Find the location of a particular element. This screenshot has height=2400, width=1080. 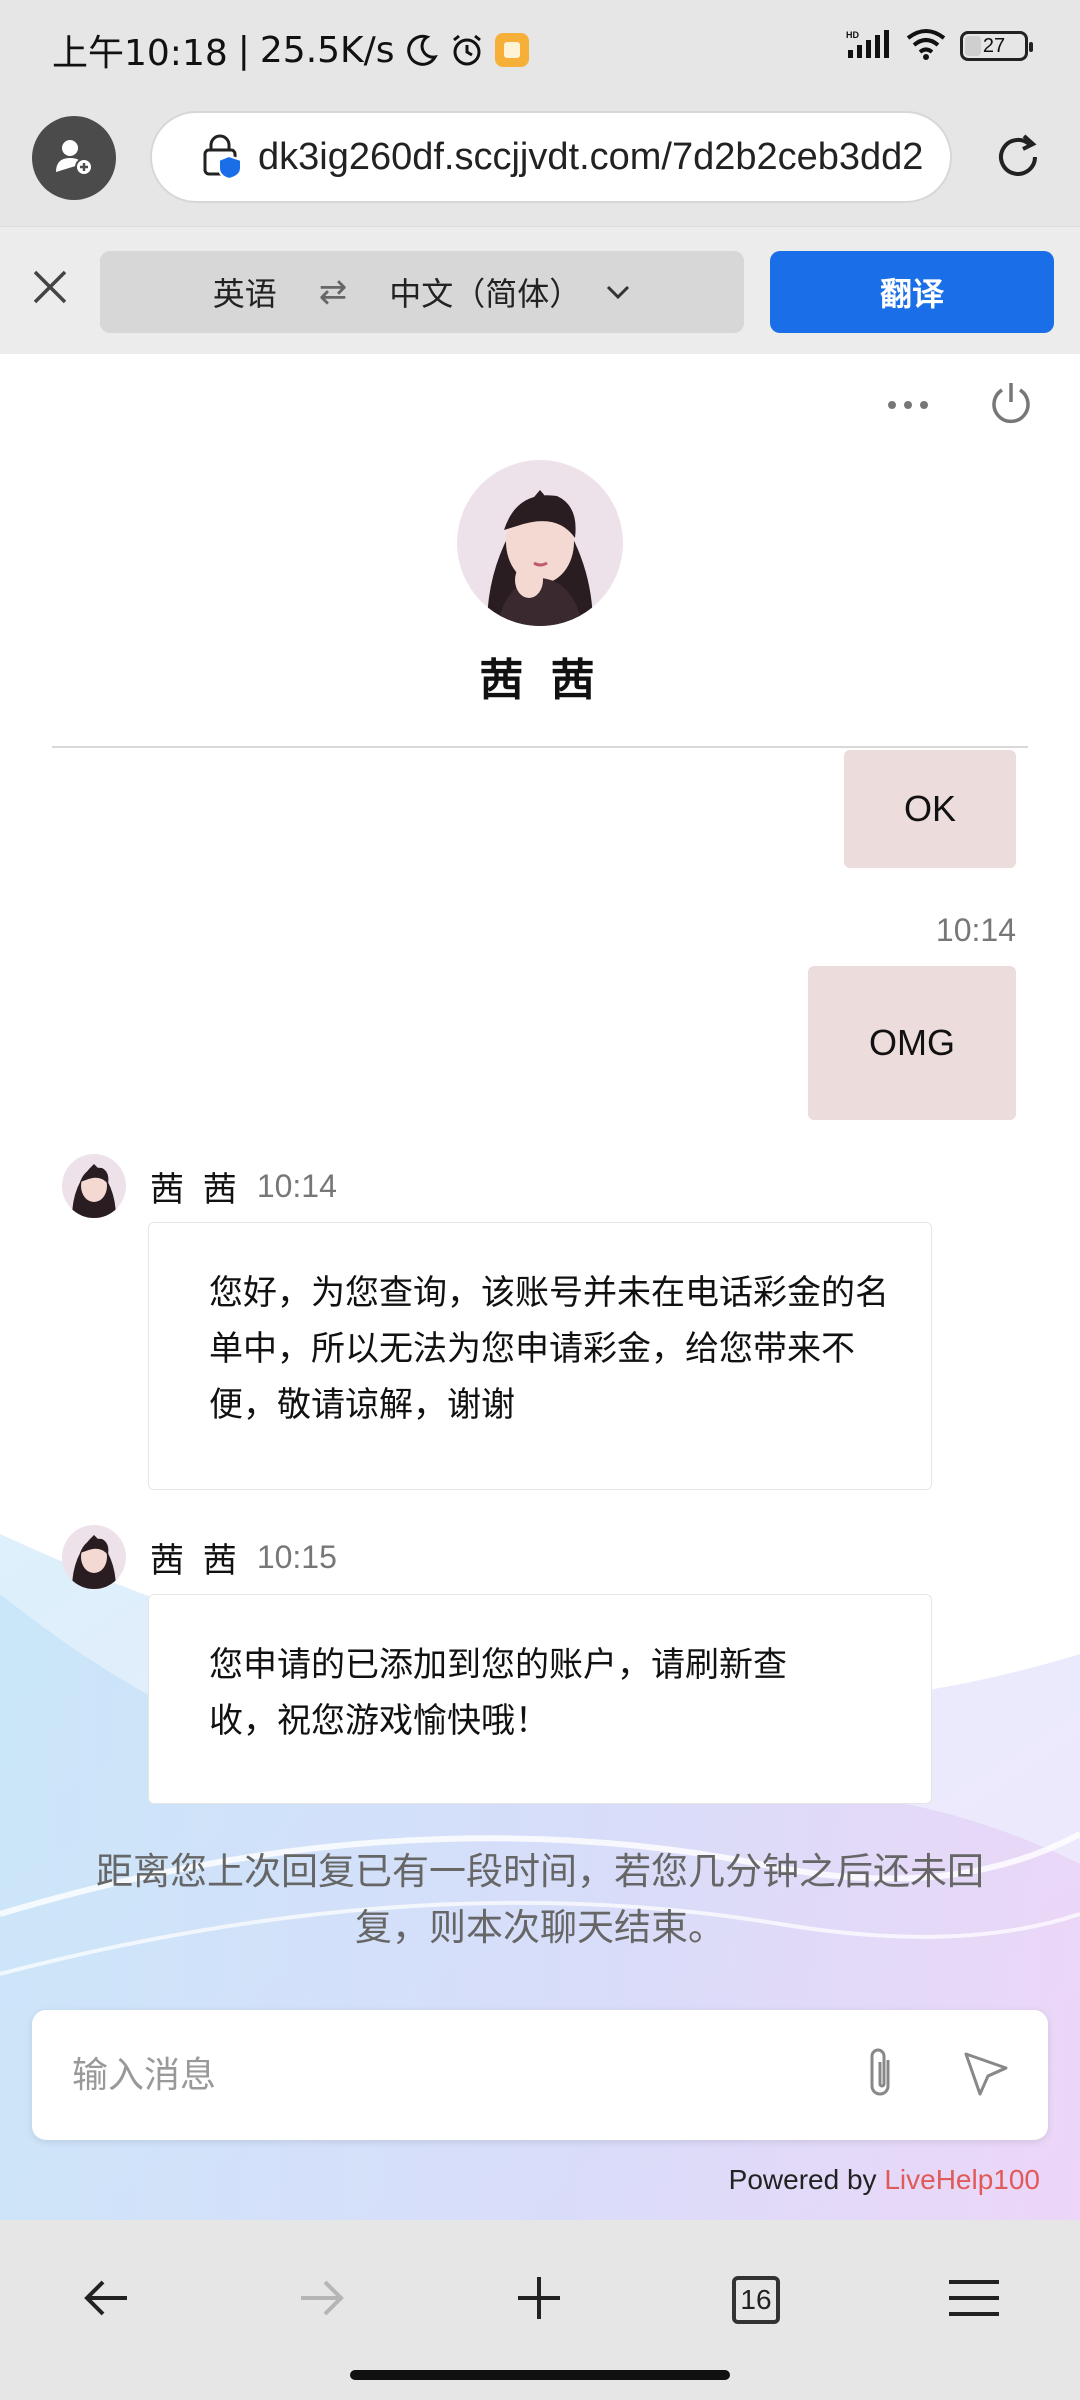

send-icon is located at coordinates (986, 2076).